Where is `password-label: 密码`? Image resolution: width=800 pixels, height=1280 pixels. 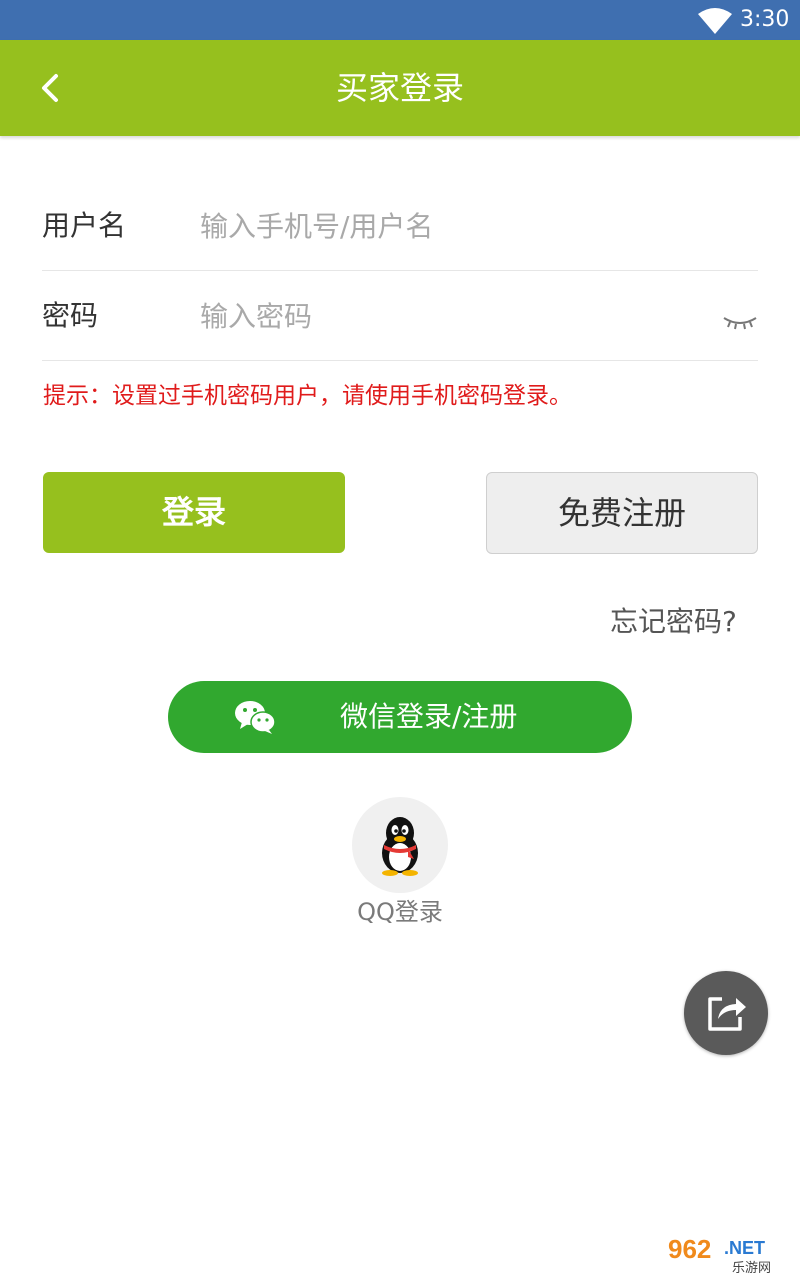
password-label: 密码 is located at coordinates (70, 315).